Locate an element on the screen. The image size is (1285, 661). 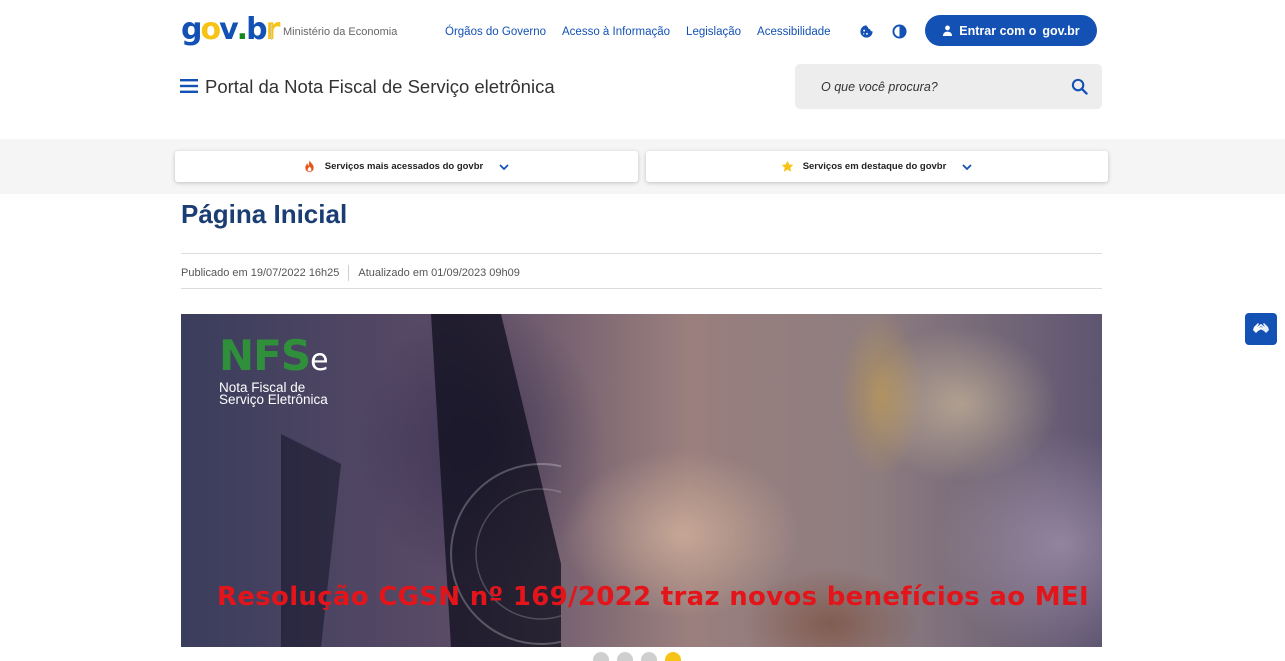
search-icon is located at coordinates (1079, 86).